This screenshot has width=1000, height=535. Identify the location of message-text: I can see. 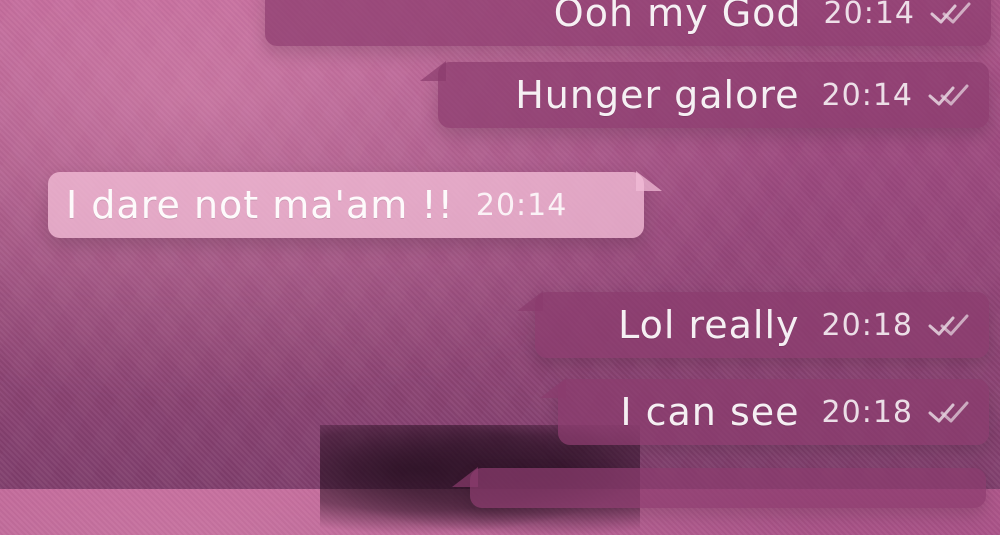
(710, 412).